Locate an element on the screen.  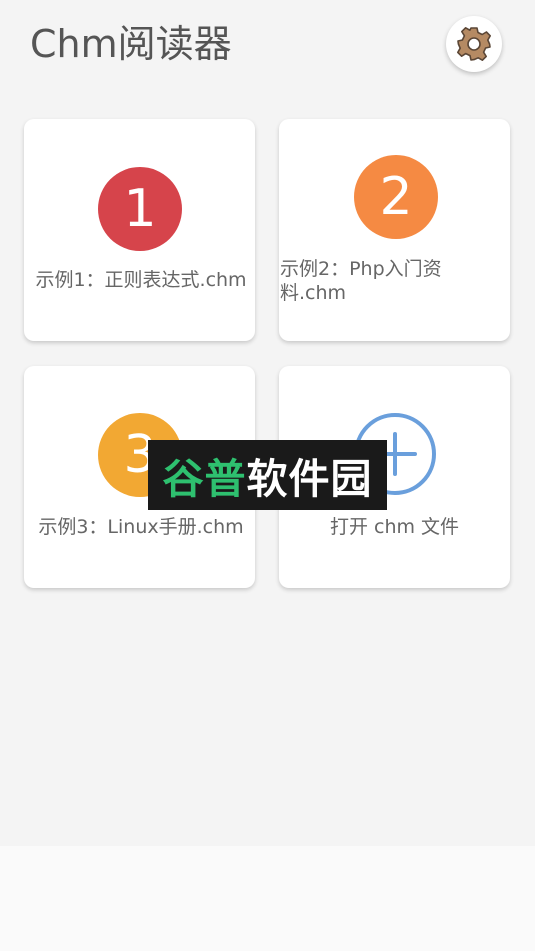
watermark-logo: 谷普 软件园 is located at coordinates (267, 475).